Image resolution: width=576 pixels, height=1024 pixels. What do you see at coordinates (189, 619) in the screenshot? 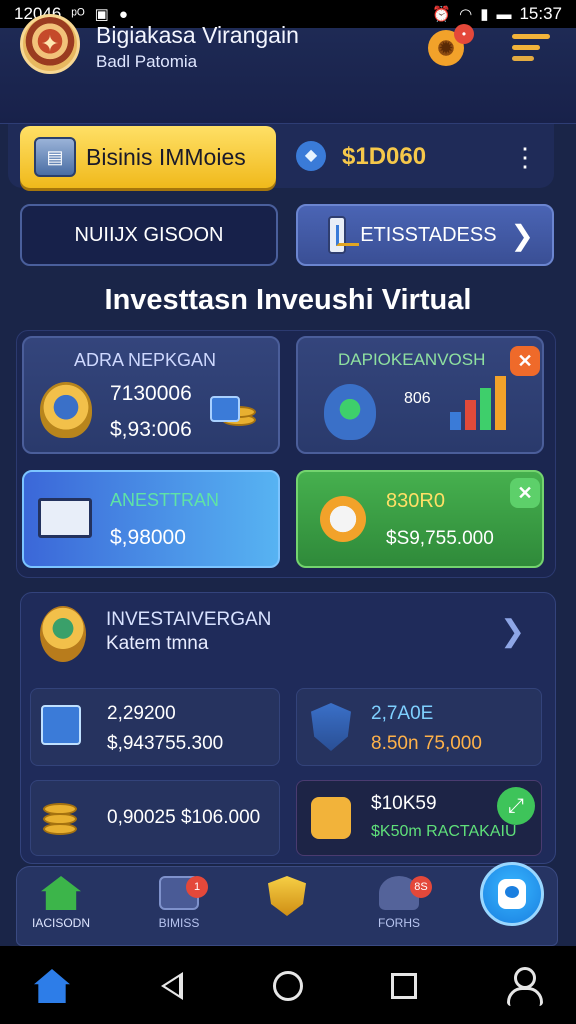
I see `investments-title: INVESTAIVERGAN` at bounding box center [189, 619].